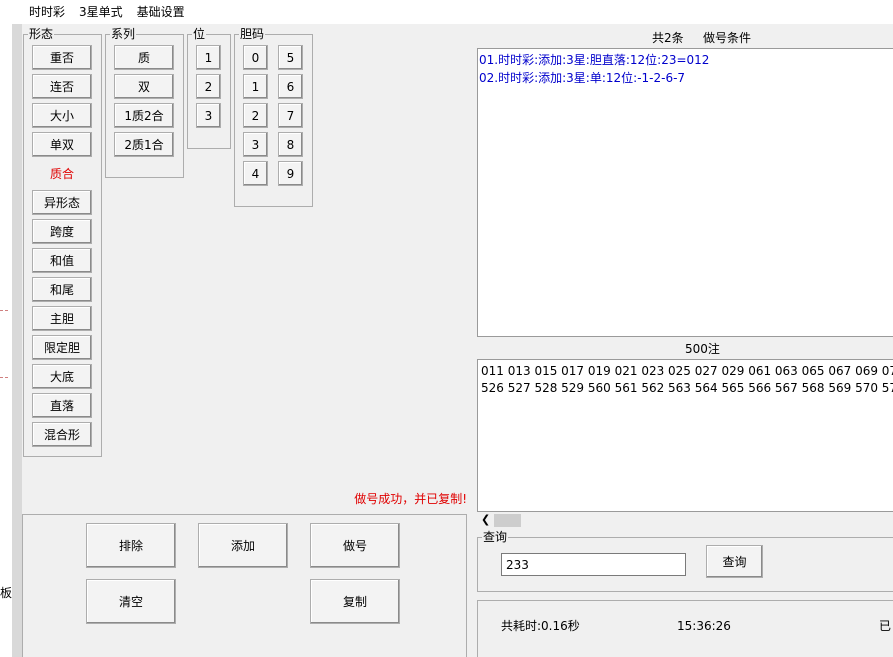 This screenshot has height=657, width=893. What do you see at coordinates (41, 34) in the screenshot?
I see `group-xingtai-label: 形态` at bounding box center [41, 34].